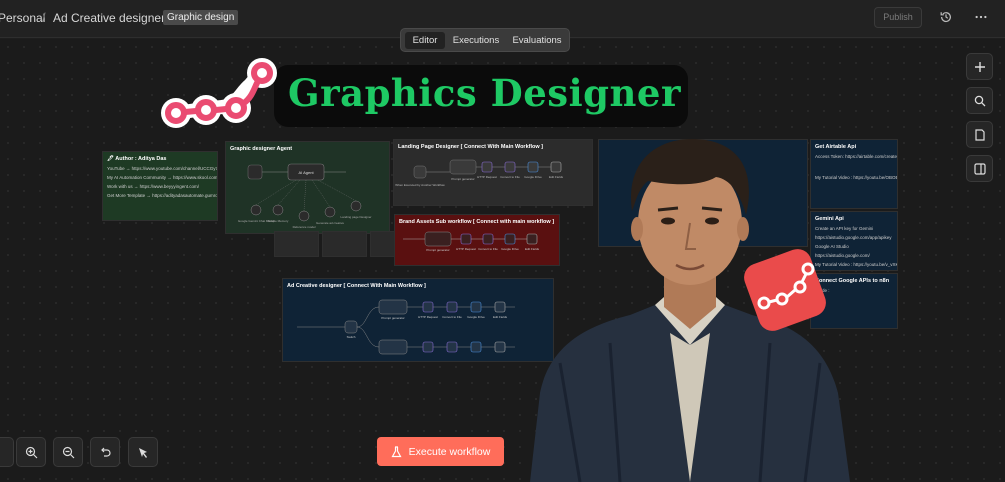 The width and height of the screenshot is (1005, 482). I want to click on brand-node-label: Prompt generator, so click(437, 250).